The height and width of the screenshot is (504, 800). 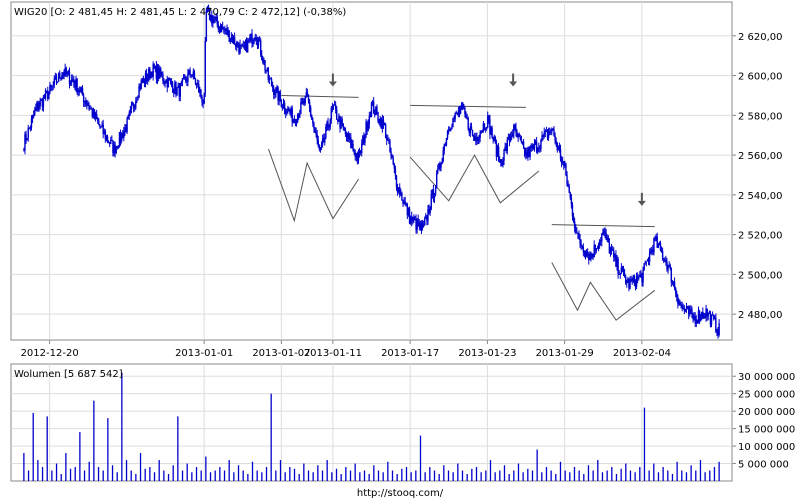 What do you see at coordinates (320, 96) in the screenshot?
I see `resistance-line` at bounding box center [320, 96].